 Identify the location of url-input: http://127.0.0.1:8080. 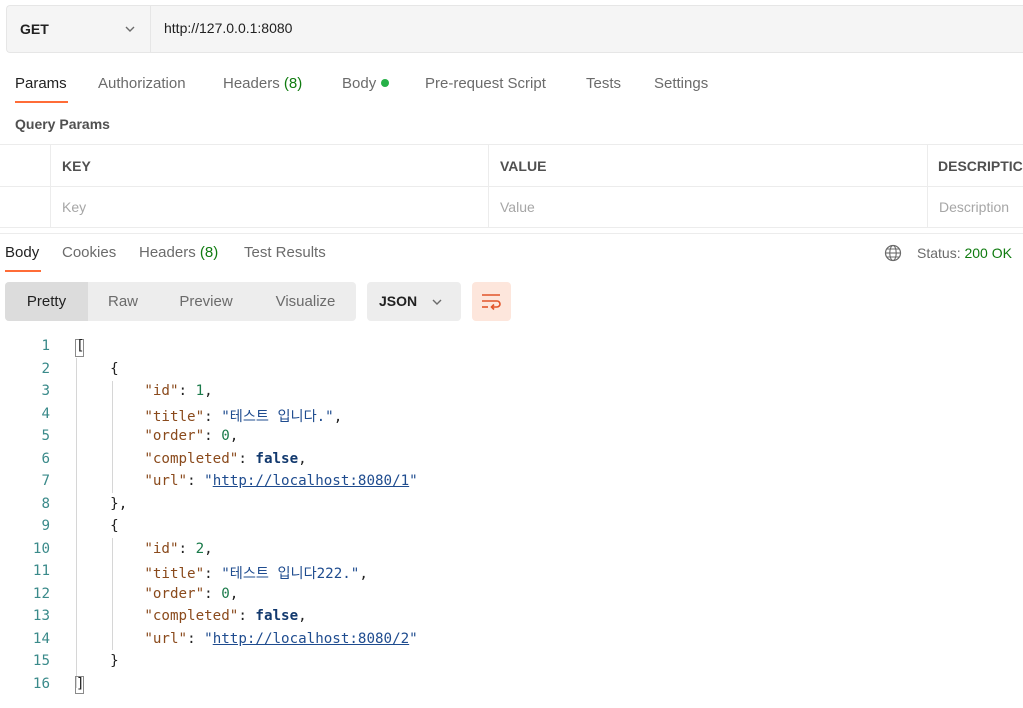
(228, 28).